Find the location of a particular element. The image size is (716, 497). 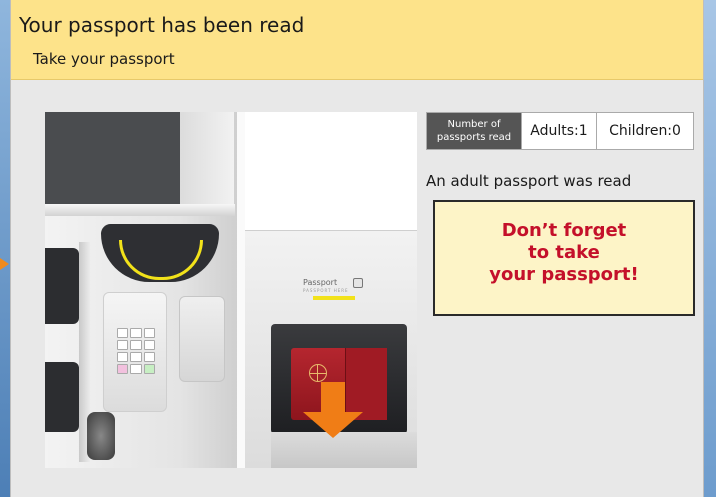

notice-line3: your passport! is located at coordinates (564, 274).